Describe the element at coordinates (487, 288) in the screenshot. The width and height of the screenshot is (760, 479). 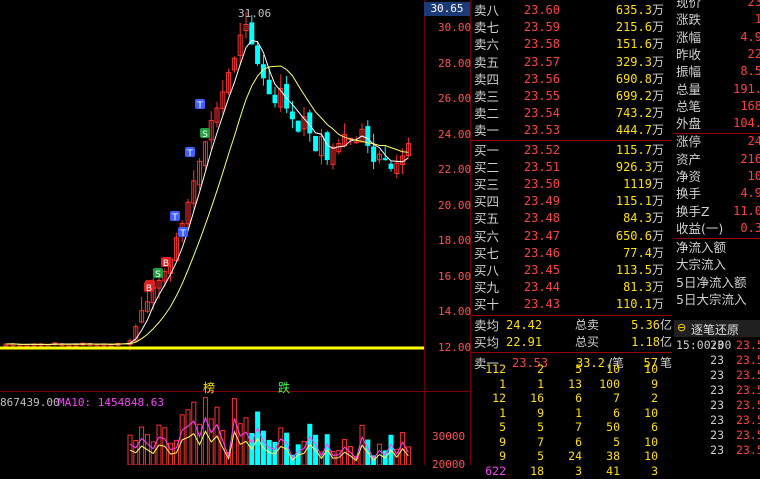
I see `order-label: 买九` at that location.